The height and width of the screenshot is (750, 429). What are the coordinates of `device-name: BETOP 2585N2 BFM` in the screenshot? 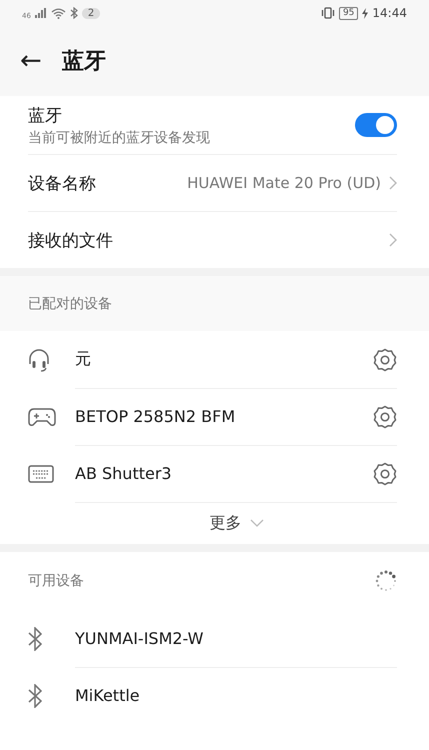 It's located at (224, 416).